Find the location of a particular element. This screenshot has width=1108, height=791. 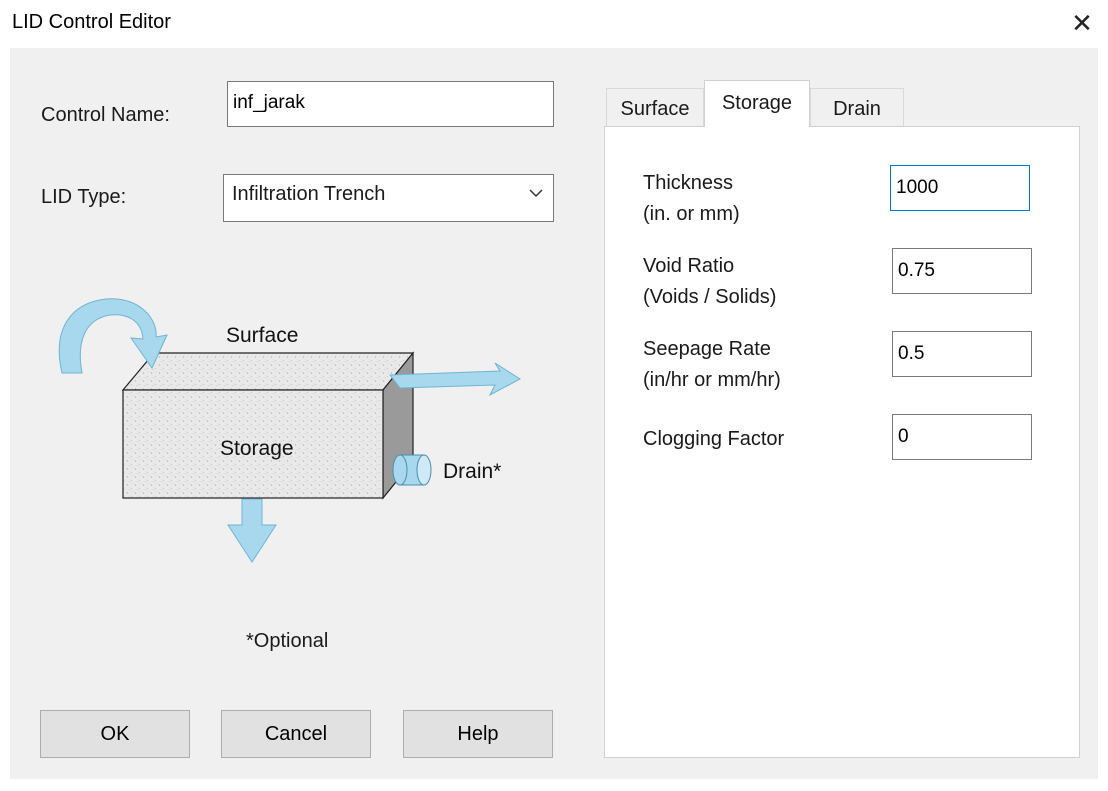

seepage-rate-input is located at coordinates (962, 354).